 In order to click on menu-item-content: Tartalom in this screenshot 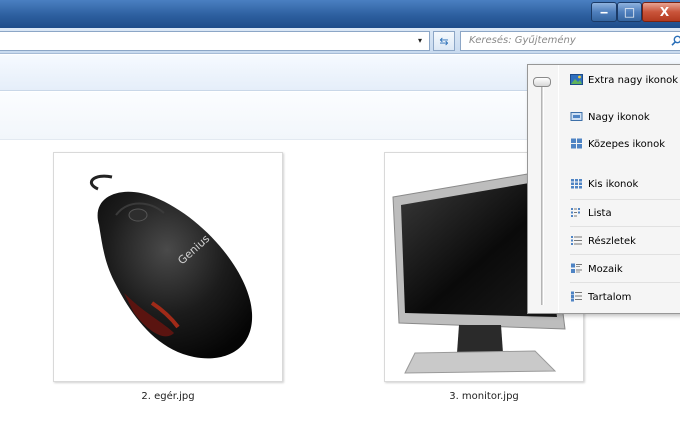, I will do `click(625, 298)`.